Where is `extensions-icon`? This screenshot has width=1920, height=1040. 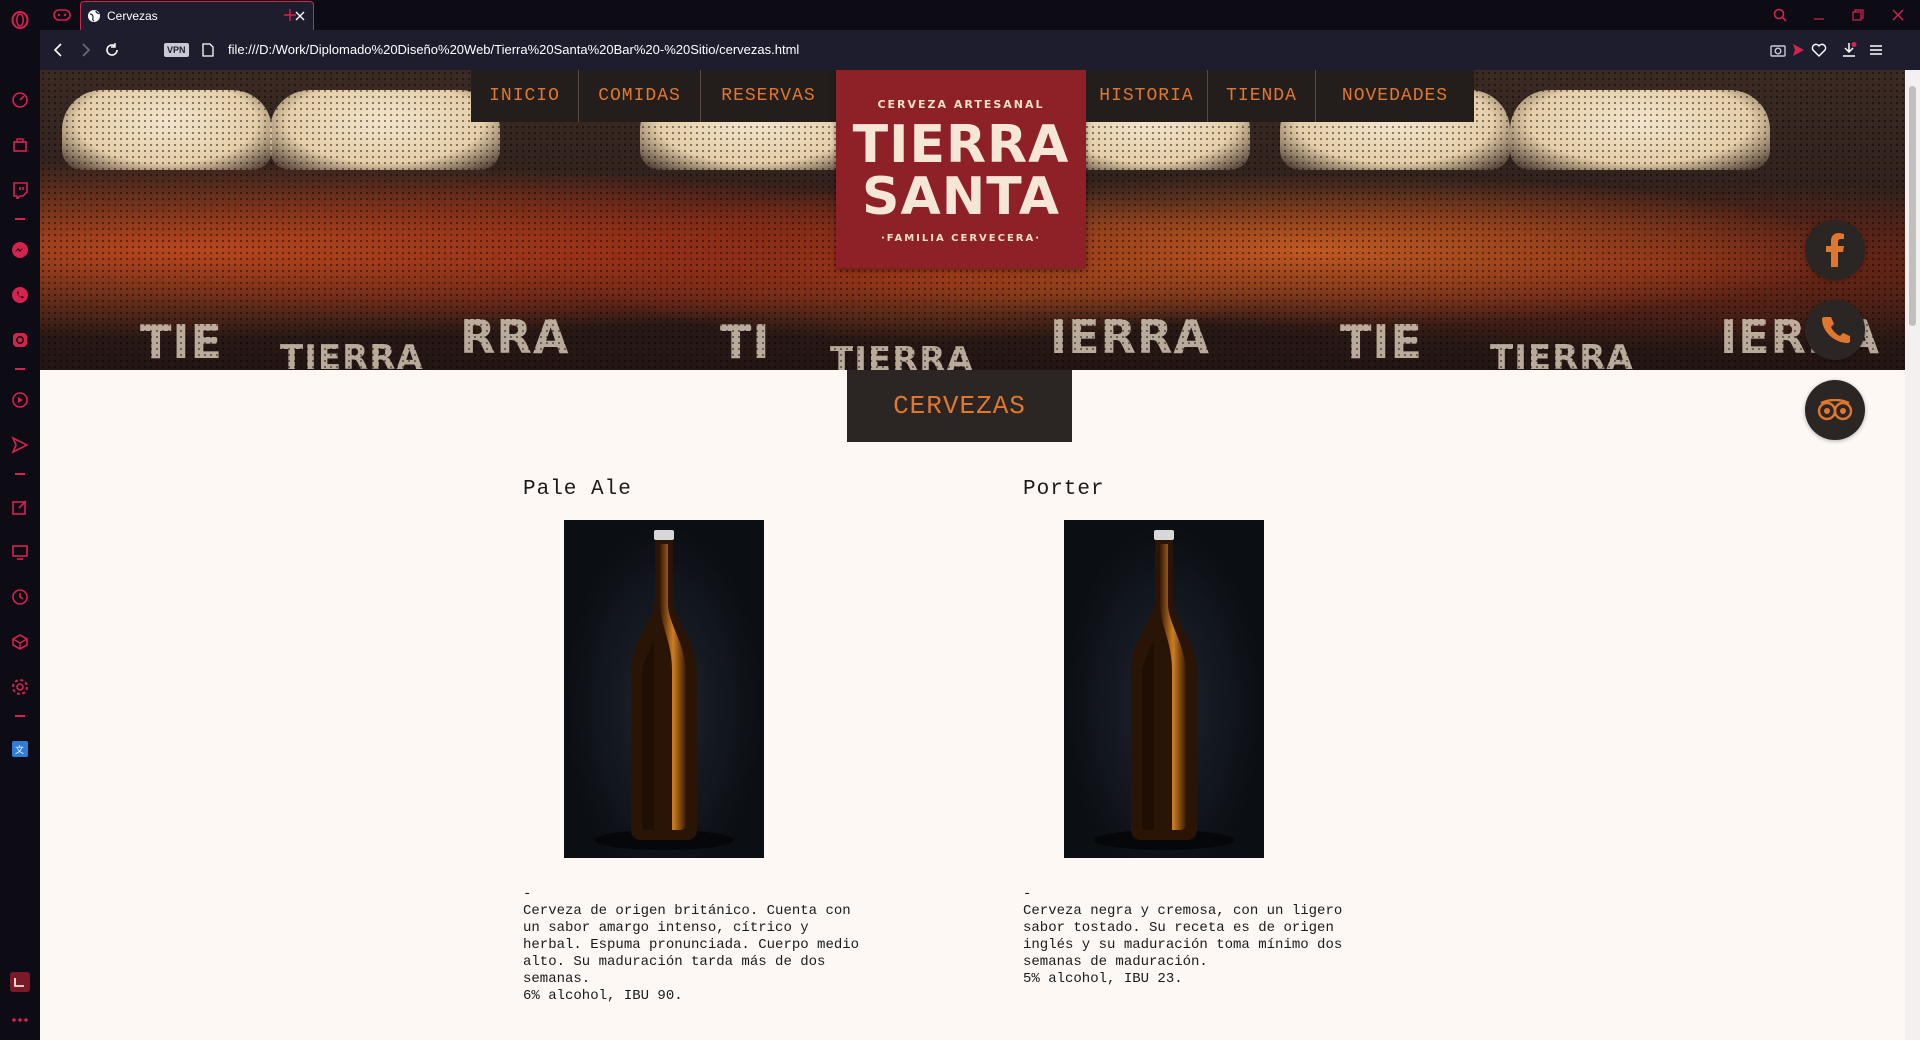
extensions-icon is located at coordinates (20, 642).